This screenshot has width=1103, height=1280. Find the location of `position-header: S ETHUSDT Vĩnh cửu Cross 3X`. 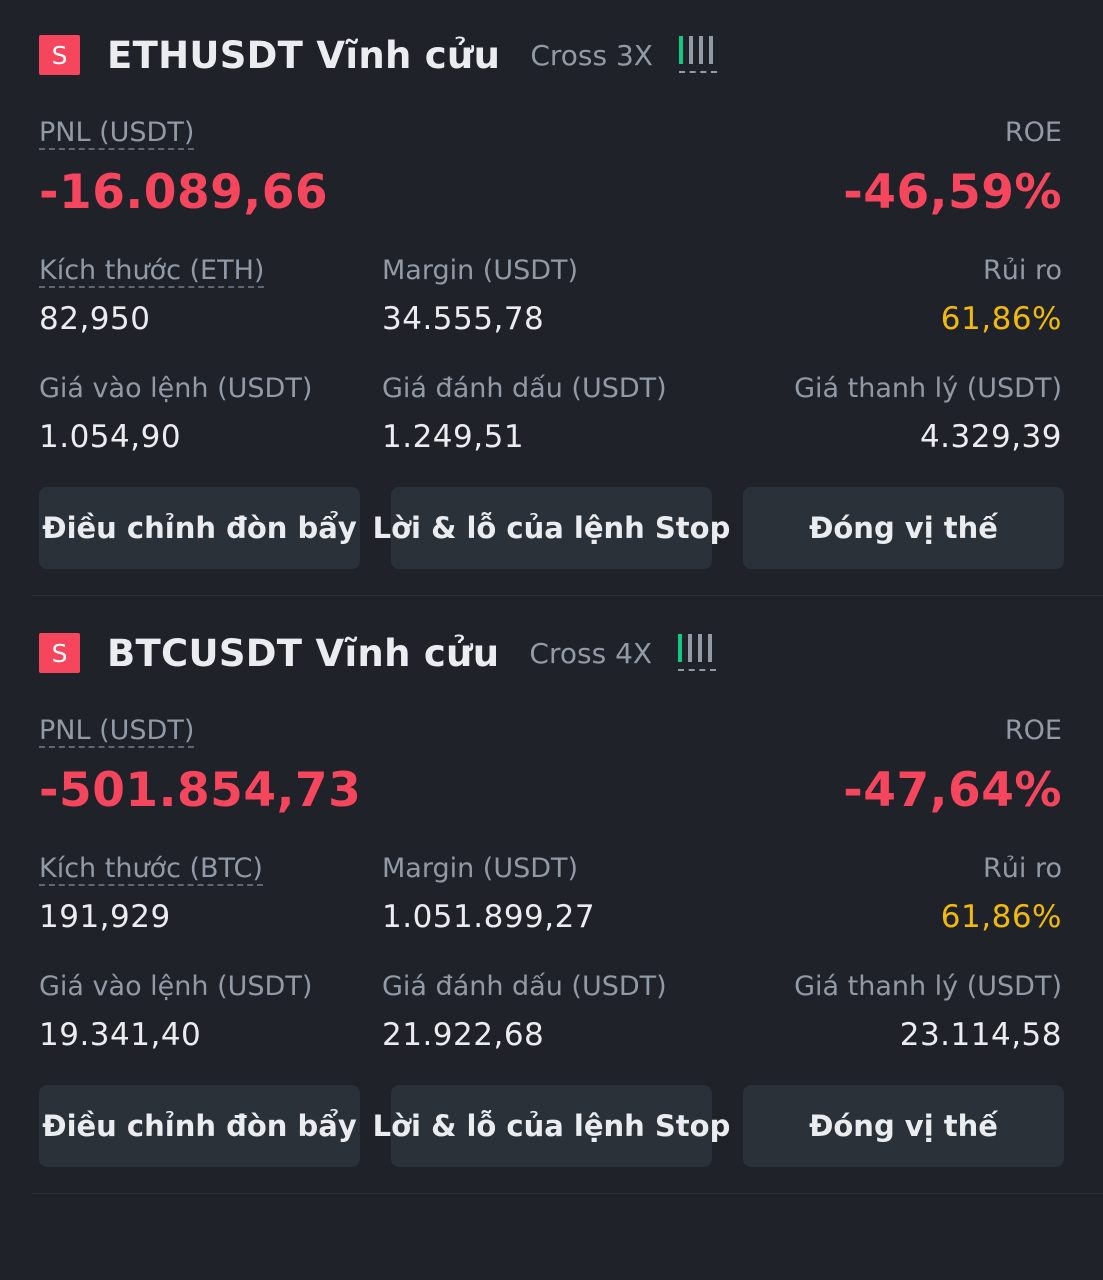

position-header: S ETHUSDT Vĩnh cửu Cross 3X is located at coordinates (378, 55).